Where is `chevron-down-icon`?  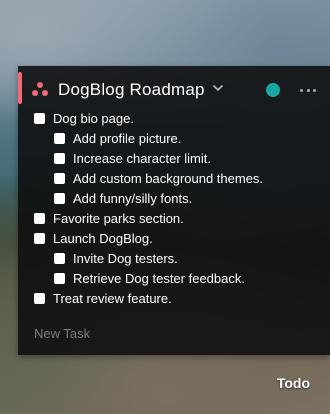 chevron-down-icon is located at coordinates (217, 88).